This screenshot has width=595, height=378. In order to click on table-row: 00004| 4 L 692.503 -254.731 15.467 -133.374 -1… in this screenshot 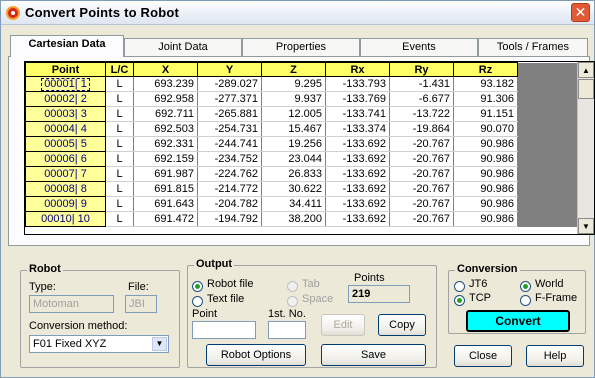, I will do `click(302, 129)`.